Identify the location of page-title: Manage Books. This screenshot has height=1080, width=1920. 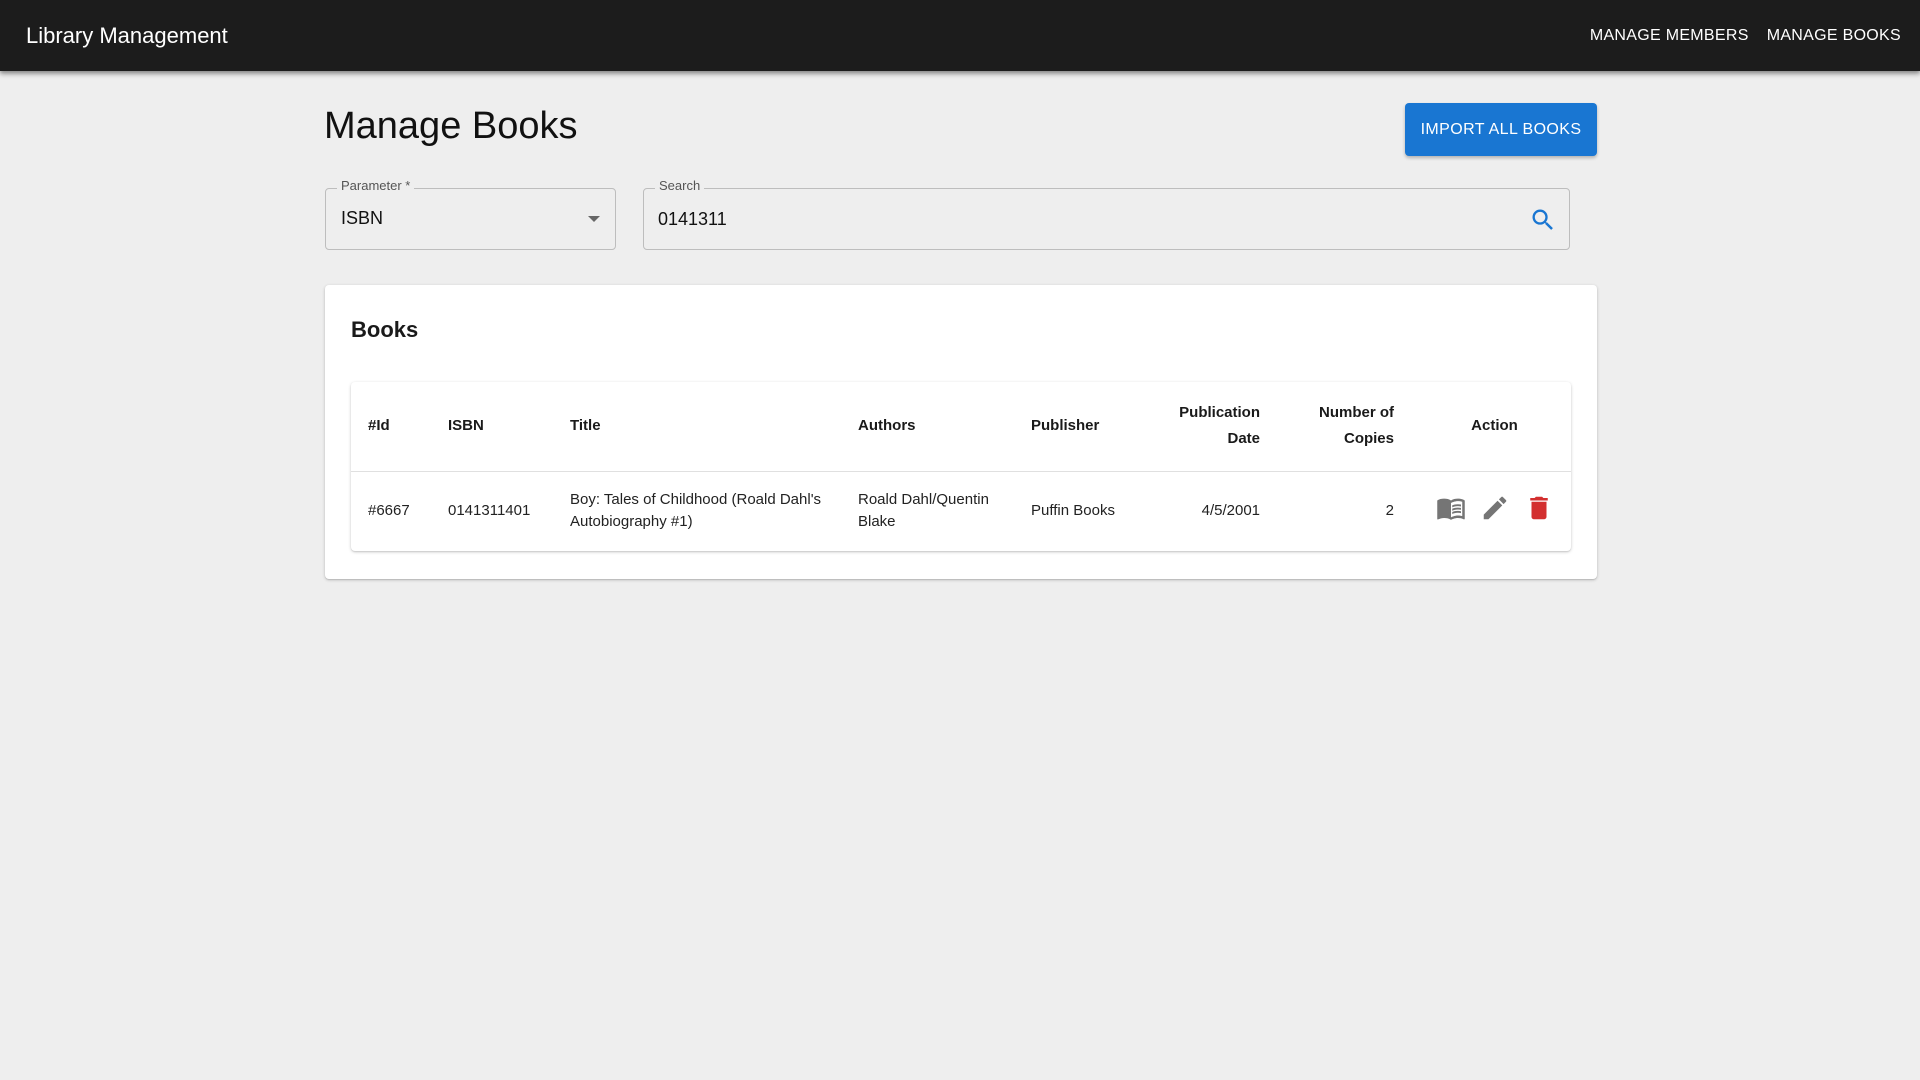
(451, 126).